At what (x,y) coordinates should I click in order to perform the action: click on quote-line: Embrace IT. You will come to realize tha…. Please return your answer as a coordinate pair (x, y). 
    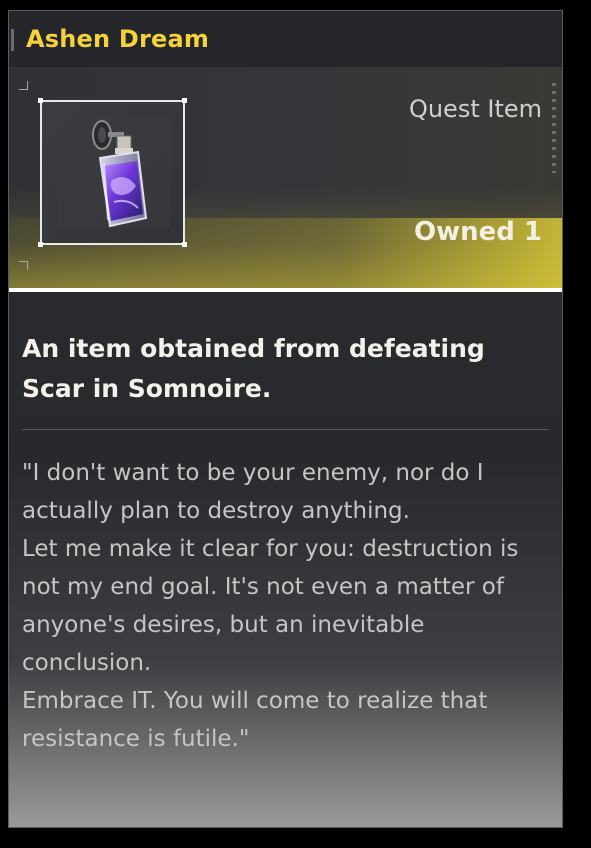
    Looking at the image, I should click on (255, 720).